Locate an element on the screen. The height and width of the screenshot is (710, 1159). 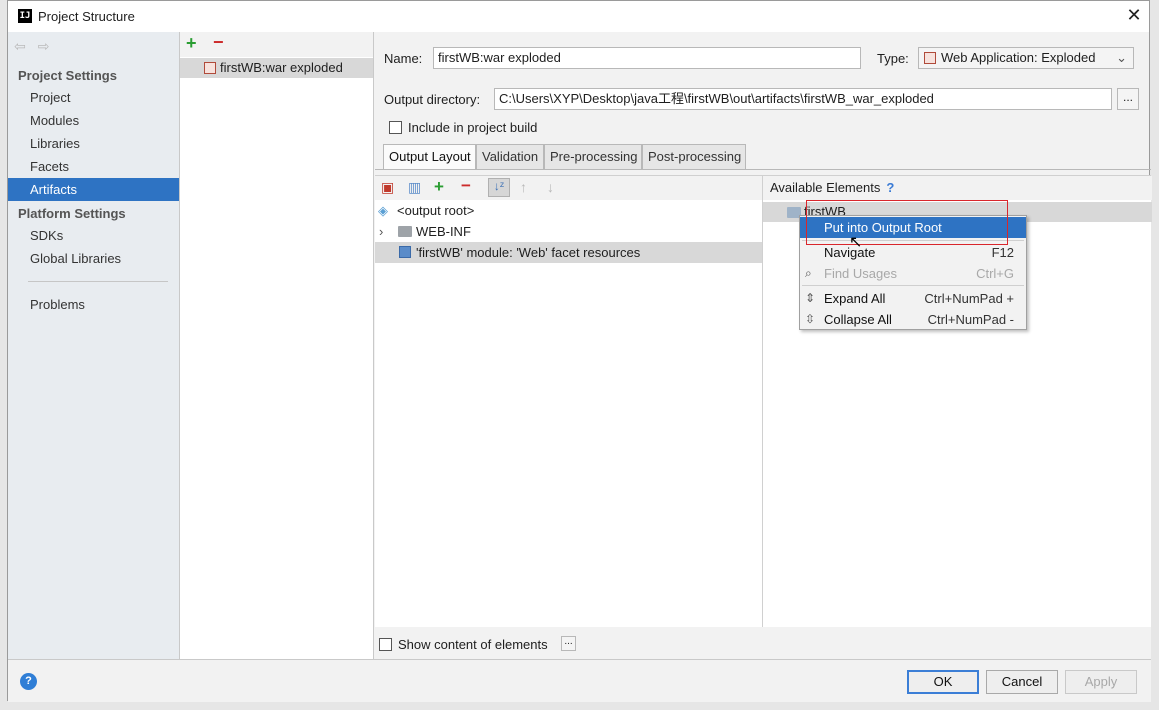
menu-item-shortcut: Ctrl+NumPad + is located at coordinates (969, 298).